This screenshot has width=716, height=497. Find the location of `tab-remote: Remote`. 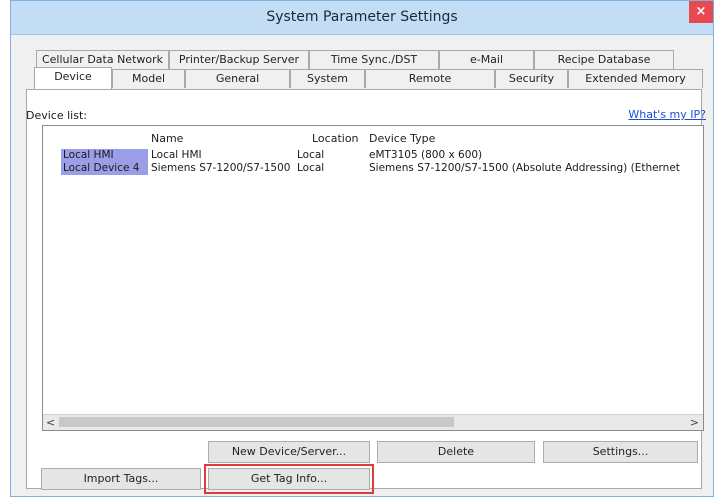

tab-remote: Remote is located at coordinates (430, 78).